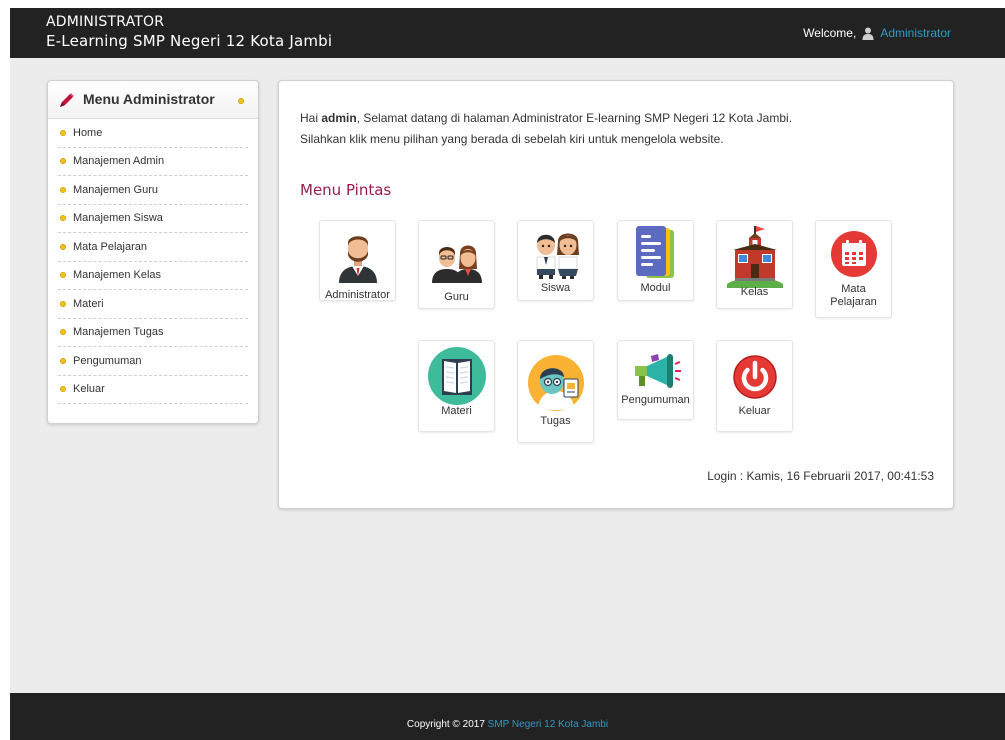 This screenshot has width=1005, height=740. I want to click on sidebar-item-label: Mata Pelajaran, so click(110, 246).